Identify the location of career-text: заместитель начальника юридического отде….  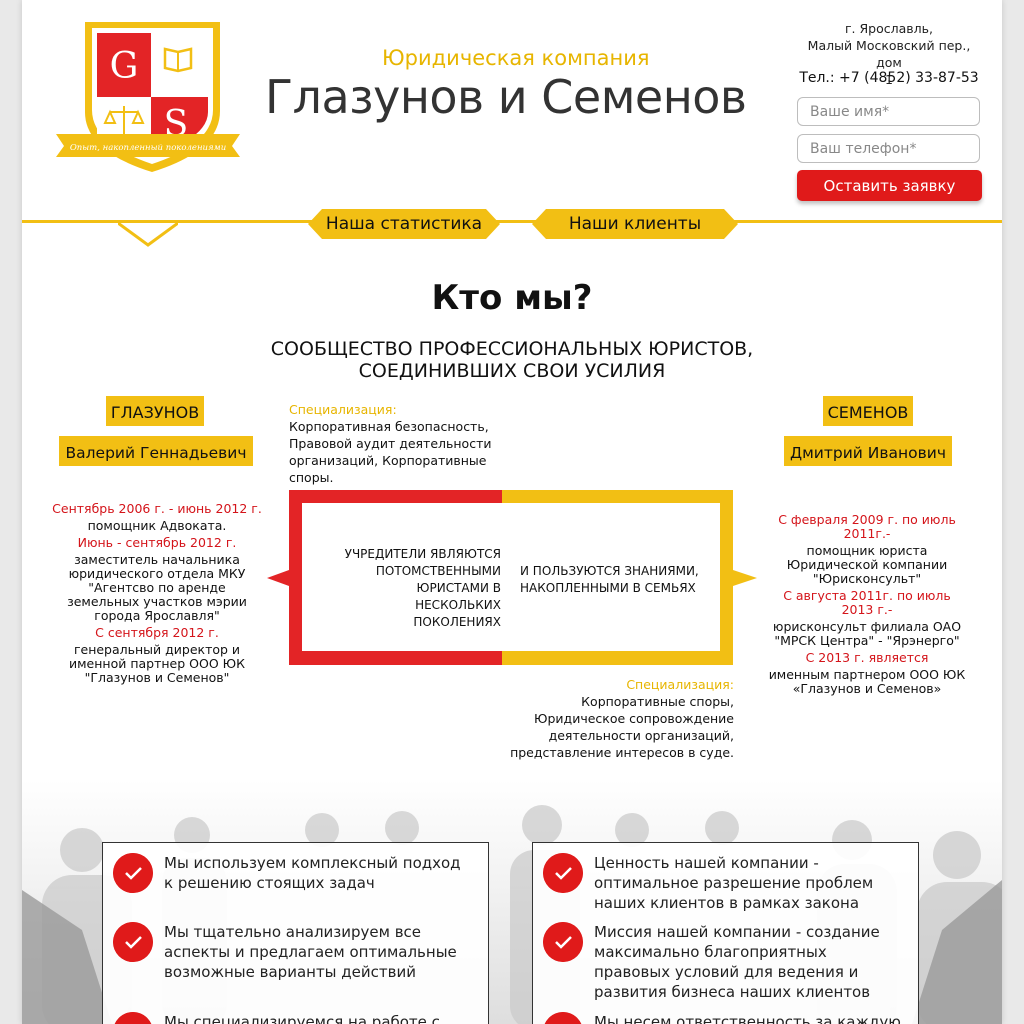
(157, 587).